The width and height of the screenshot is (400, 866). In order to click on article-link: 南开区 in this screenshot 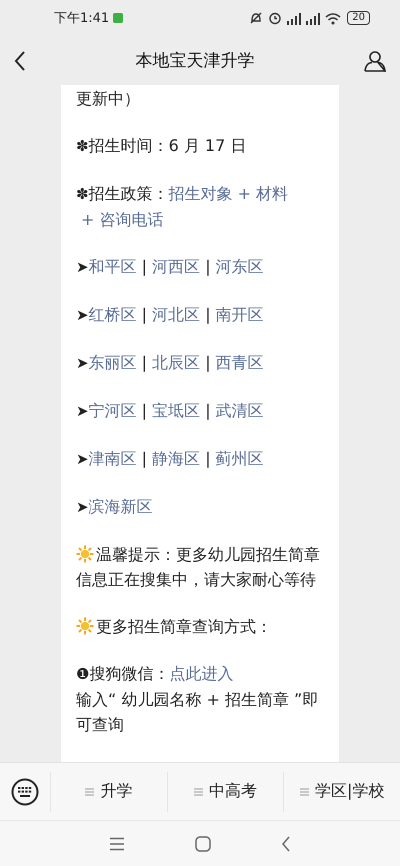, I will do `click(240, 314)`.